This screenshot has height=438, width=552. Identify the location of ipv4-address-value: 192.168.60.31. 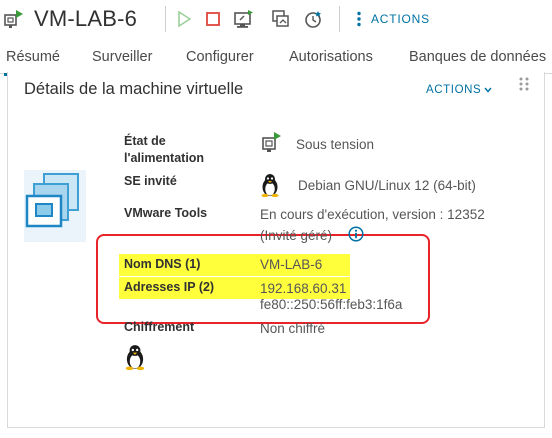
(303, 288).